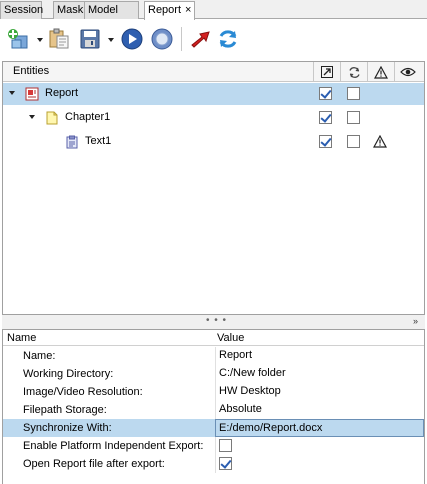 This screenshot has height=484, width=427. What do you see at coordinates (415, 321) in the screenshot?
I see `collapse-icon: »` at bounding box center [415, 321].